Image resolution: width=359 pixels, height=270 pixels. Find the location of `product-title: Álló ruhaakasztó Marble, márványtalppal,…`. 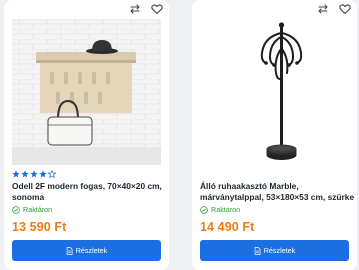

product-title: Álló ruhaakasztó Marble, márványtalppal,… is located at coordinates (277, 192).